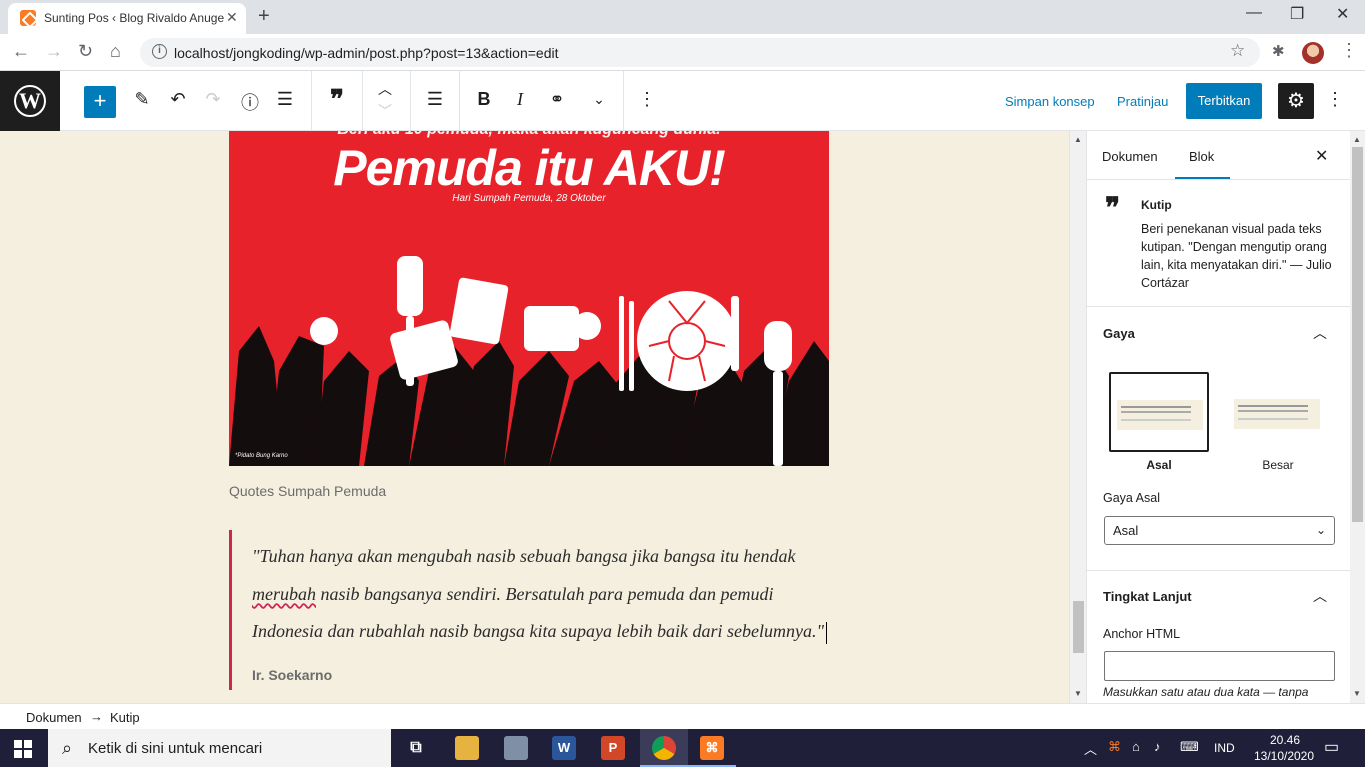 Image resolution: width=1365 pixels, height=767 pixels. Describe the element at coordinates (529, 361) in the screenshot. I see `raised-hands-illustration` at that location.